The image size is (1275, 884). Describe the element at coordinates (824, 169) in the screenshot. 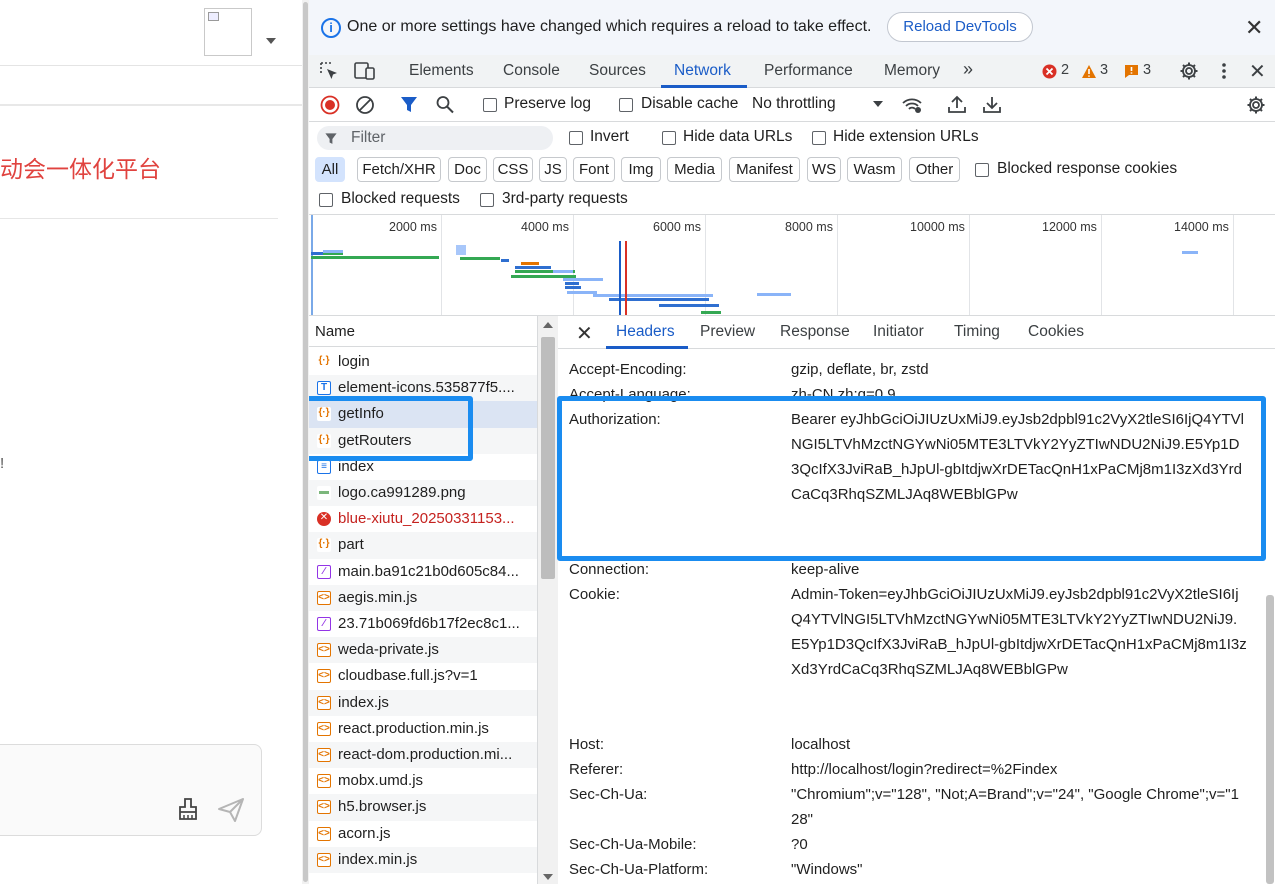

I see `type-filter-ws: WS` at that location.